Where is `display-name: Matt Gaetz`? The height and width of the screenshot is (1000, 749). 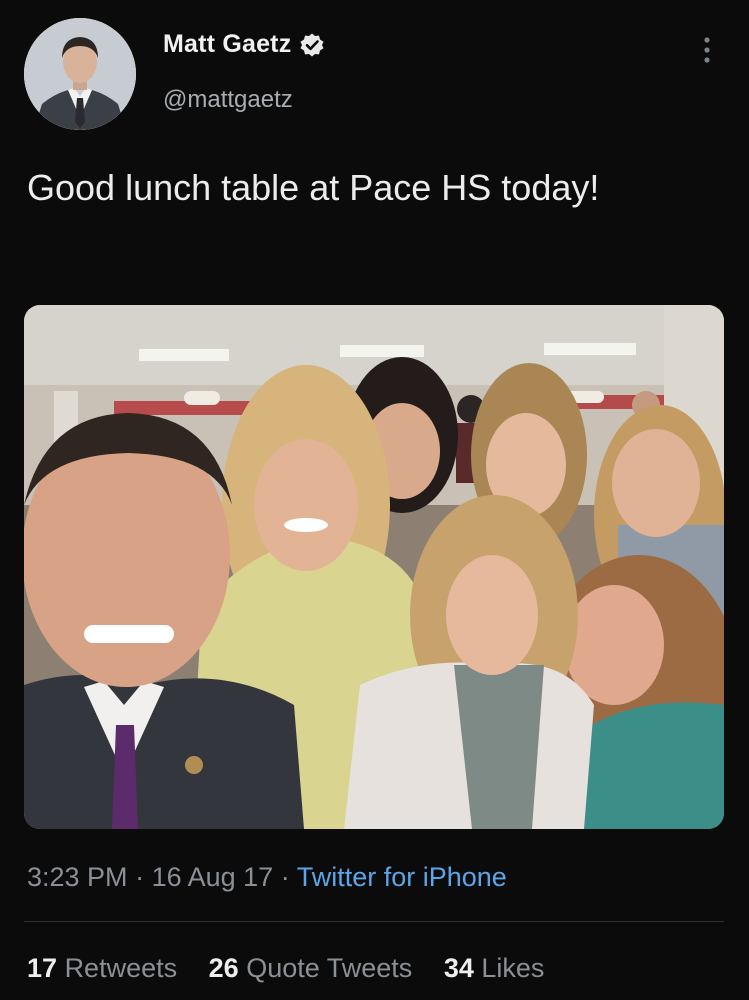 display-name: Matt Gaetz is located at coordinates (227, 44).